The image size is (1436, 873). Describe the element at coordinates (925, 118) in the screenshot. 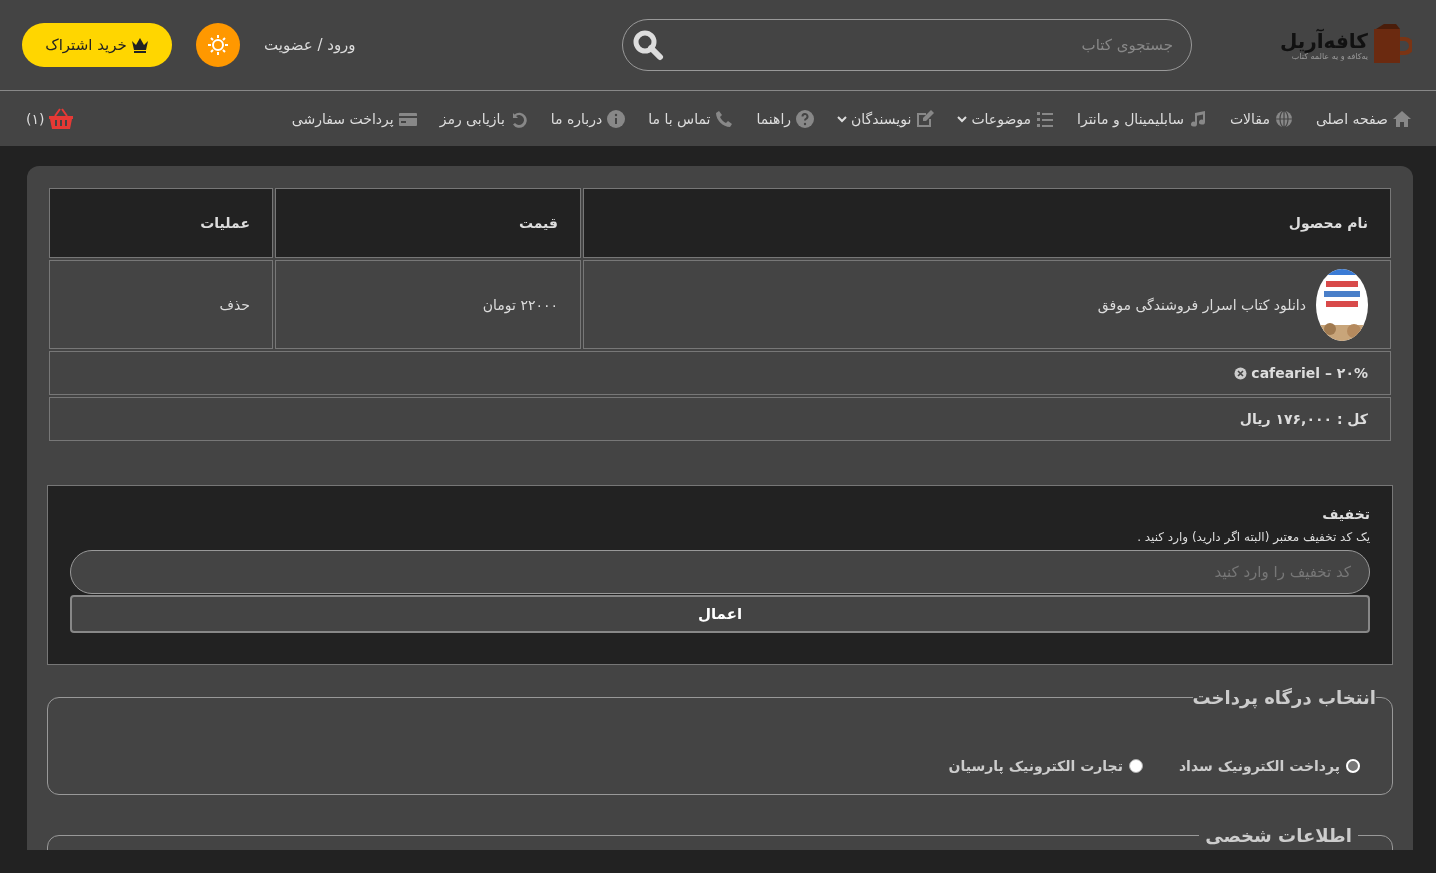

I see `edit-icon` at that location.